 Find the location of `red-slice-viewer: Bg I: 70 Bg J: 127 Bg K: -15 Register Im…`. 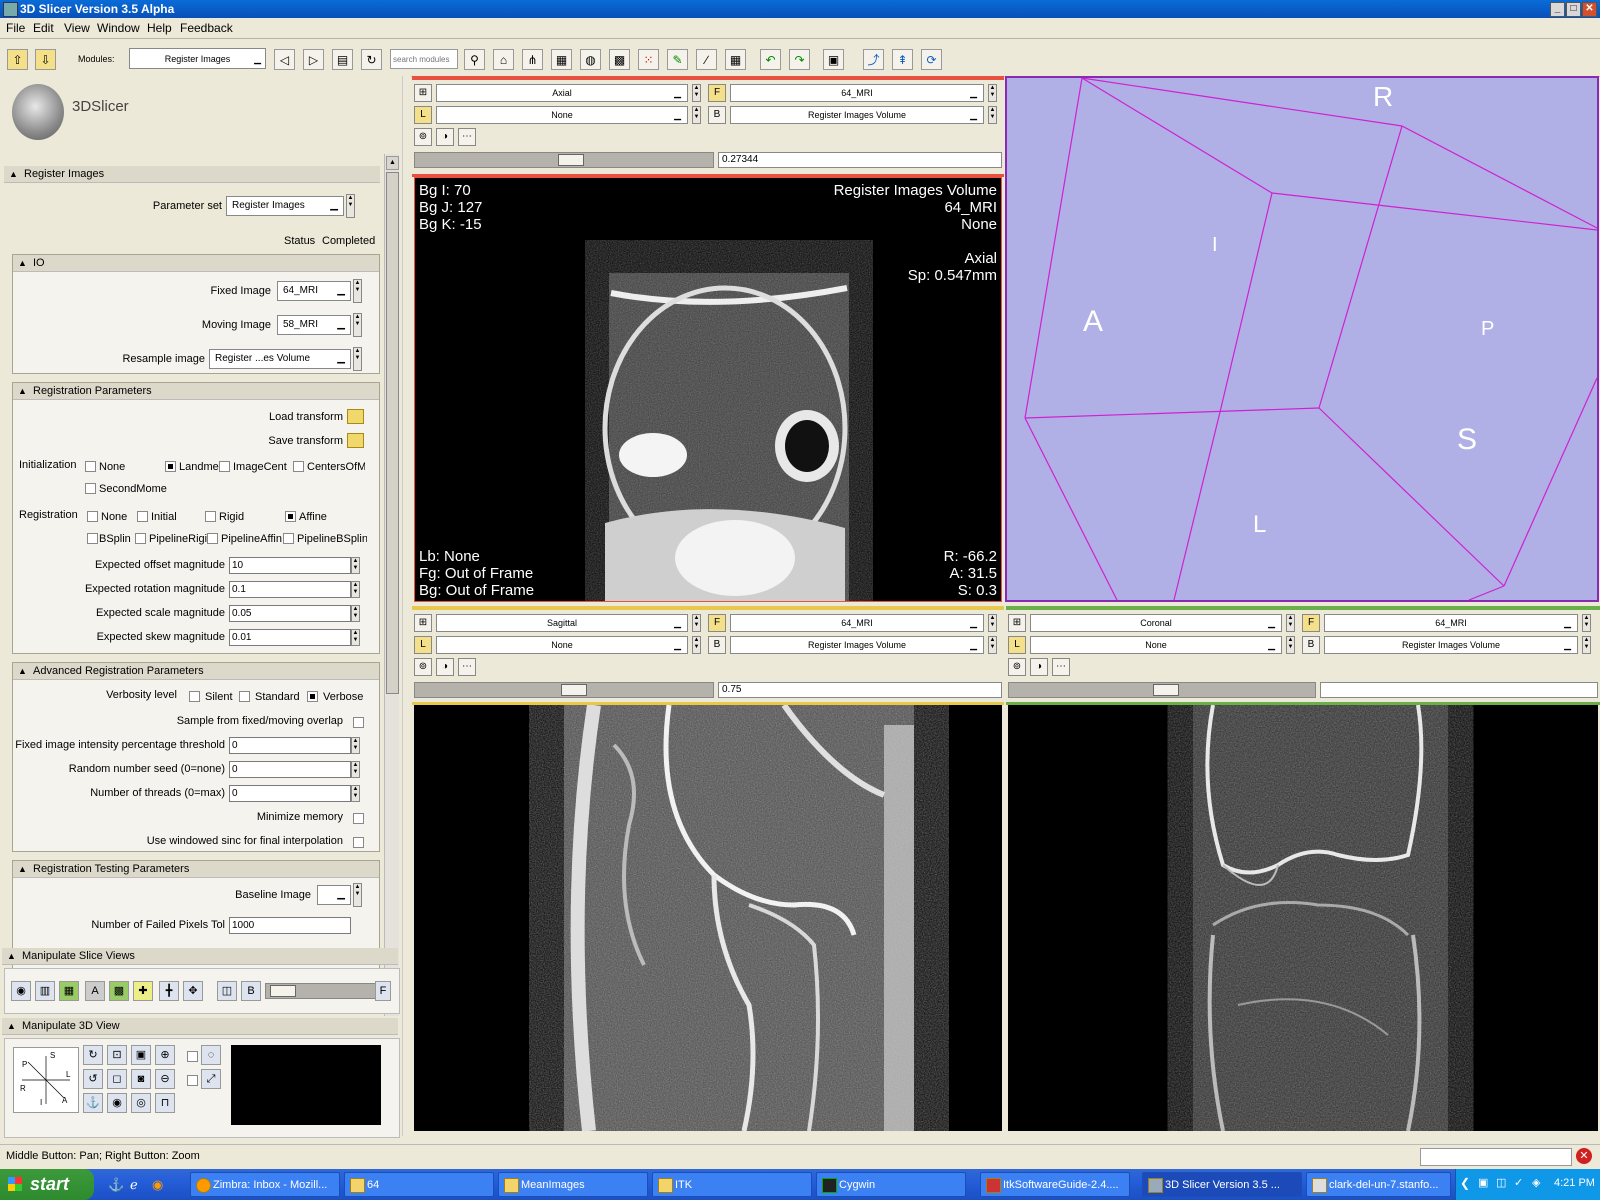

red-slice-viewer: Bg I: 70 Bg J: 127 Bg K: -15 Register Im… is located at coordinates (708, 389).